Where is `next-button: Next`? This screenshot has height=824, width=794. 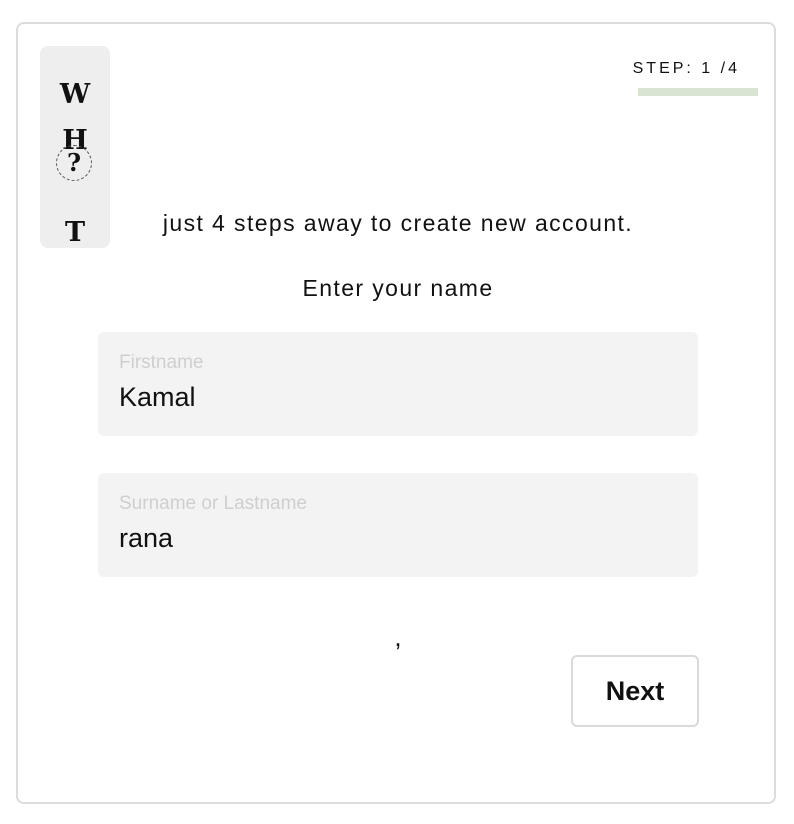 next-button: Next is located at coordinates (635, 691).